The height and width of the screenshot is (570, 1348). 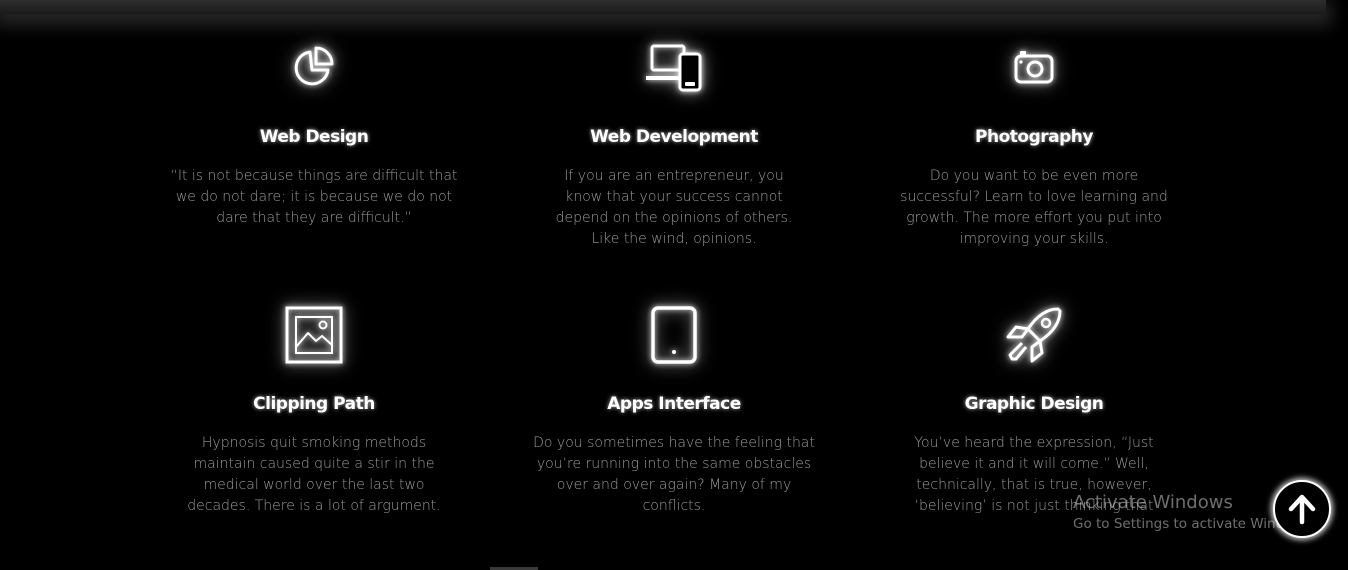 What do you see at coordinates (314, 66) in the screenshot?
I see `pie-chart-icon` at bounding box center [314, 66].